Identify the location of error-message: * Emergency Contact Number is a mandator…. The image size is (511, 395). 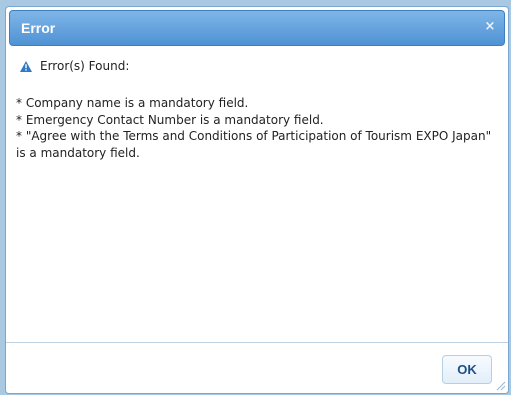
(170, 119).